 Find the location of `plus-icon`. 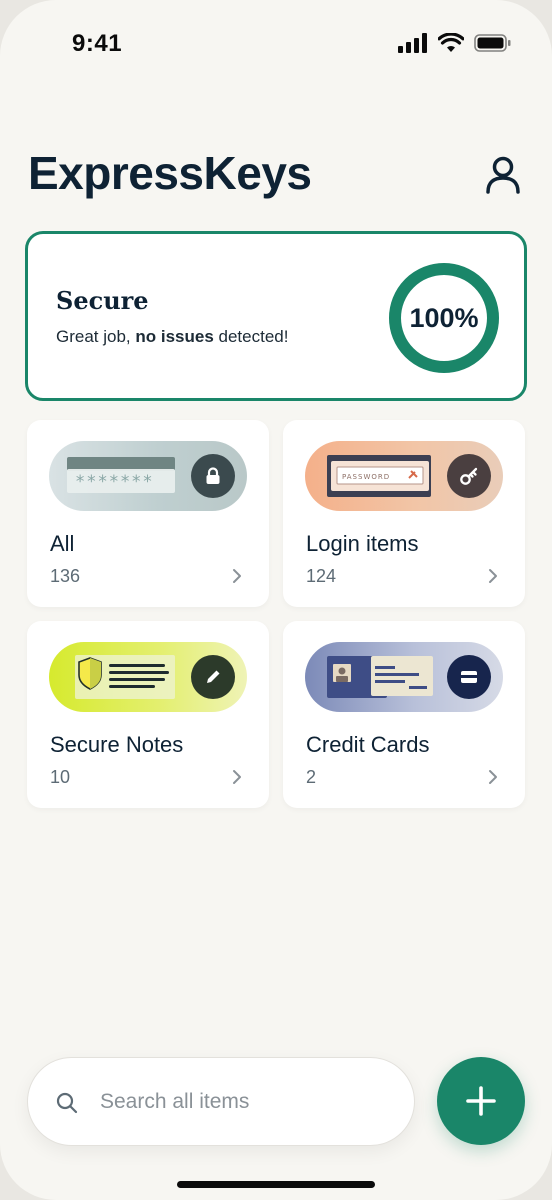

plus-icon is located at coordinates (481, 1101).